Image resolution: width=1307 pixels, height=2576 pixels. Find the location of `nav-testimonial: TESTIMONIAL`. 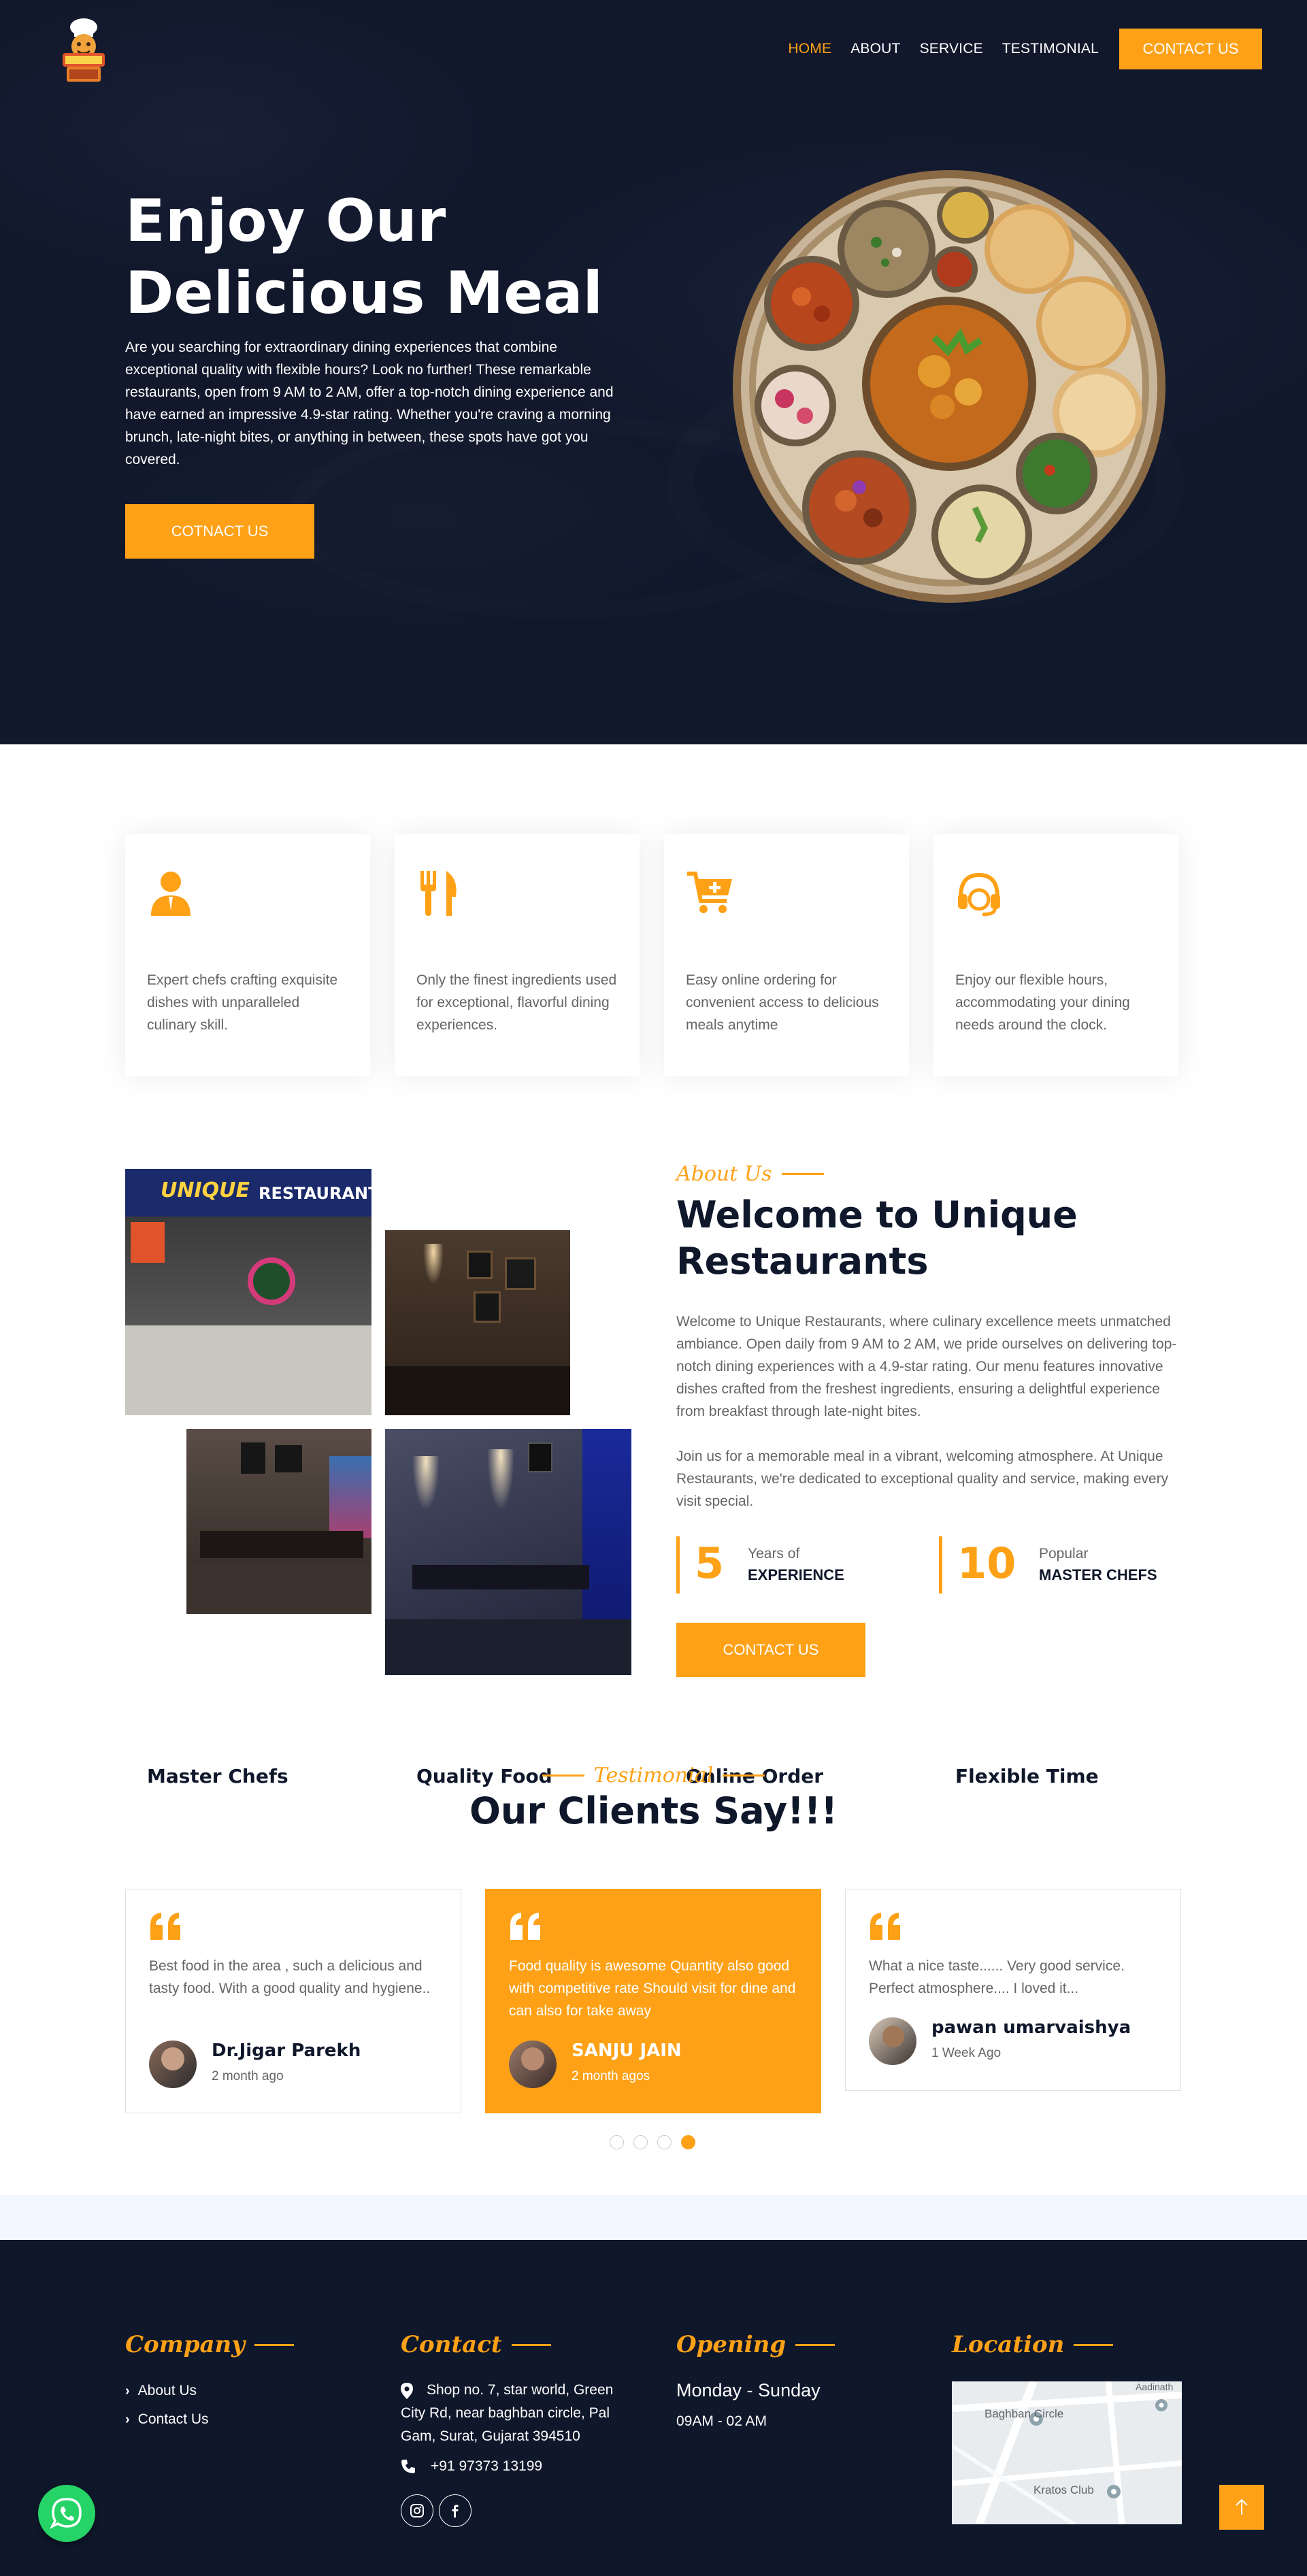

nav-testimonial: TESTIMONIAL is located at coordinates (1050, 49).